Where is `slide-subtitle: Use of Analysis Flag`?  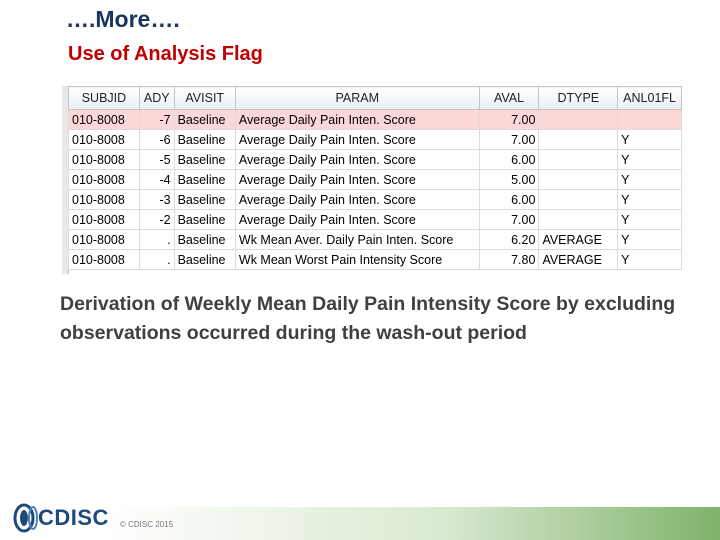 slide-subtitle: Use of Analysis Flag is located at coordinates (165, 54).